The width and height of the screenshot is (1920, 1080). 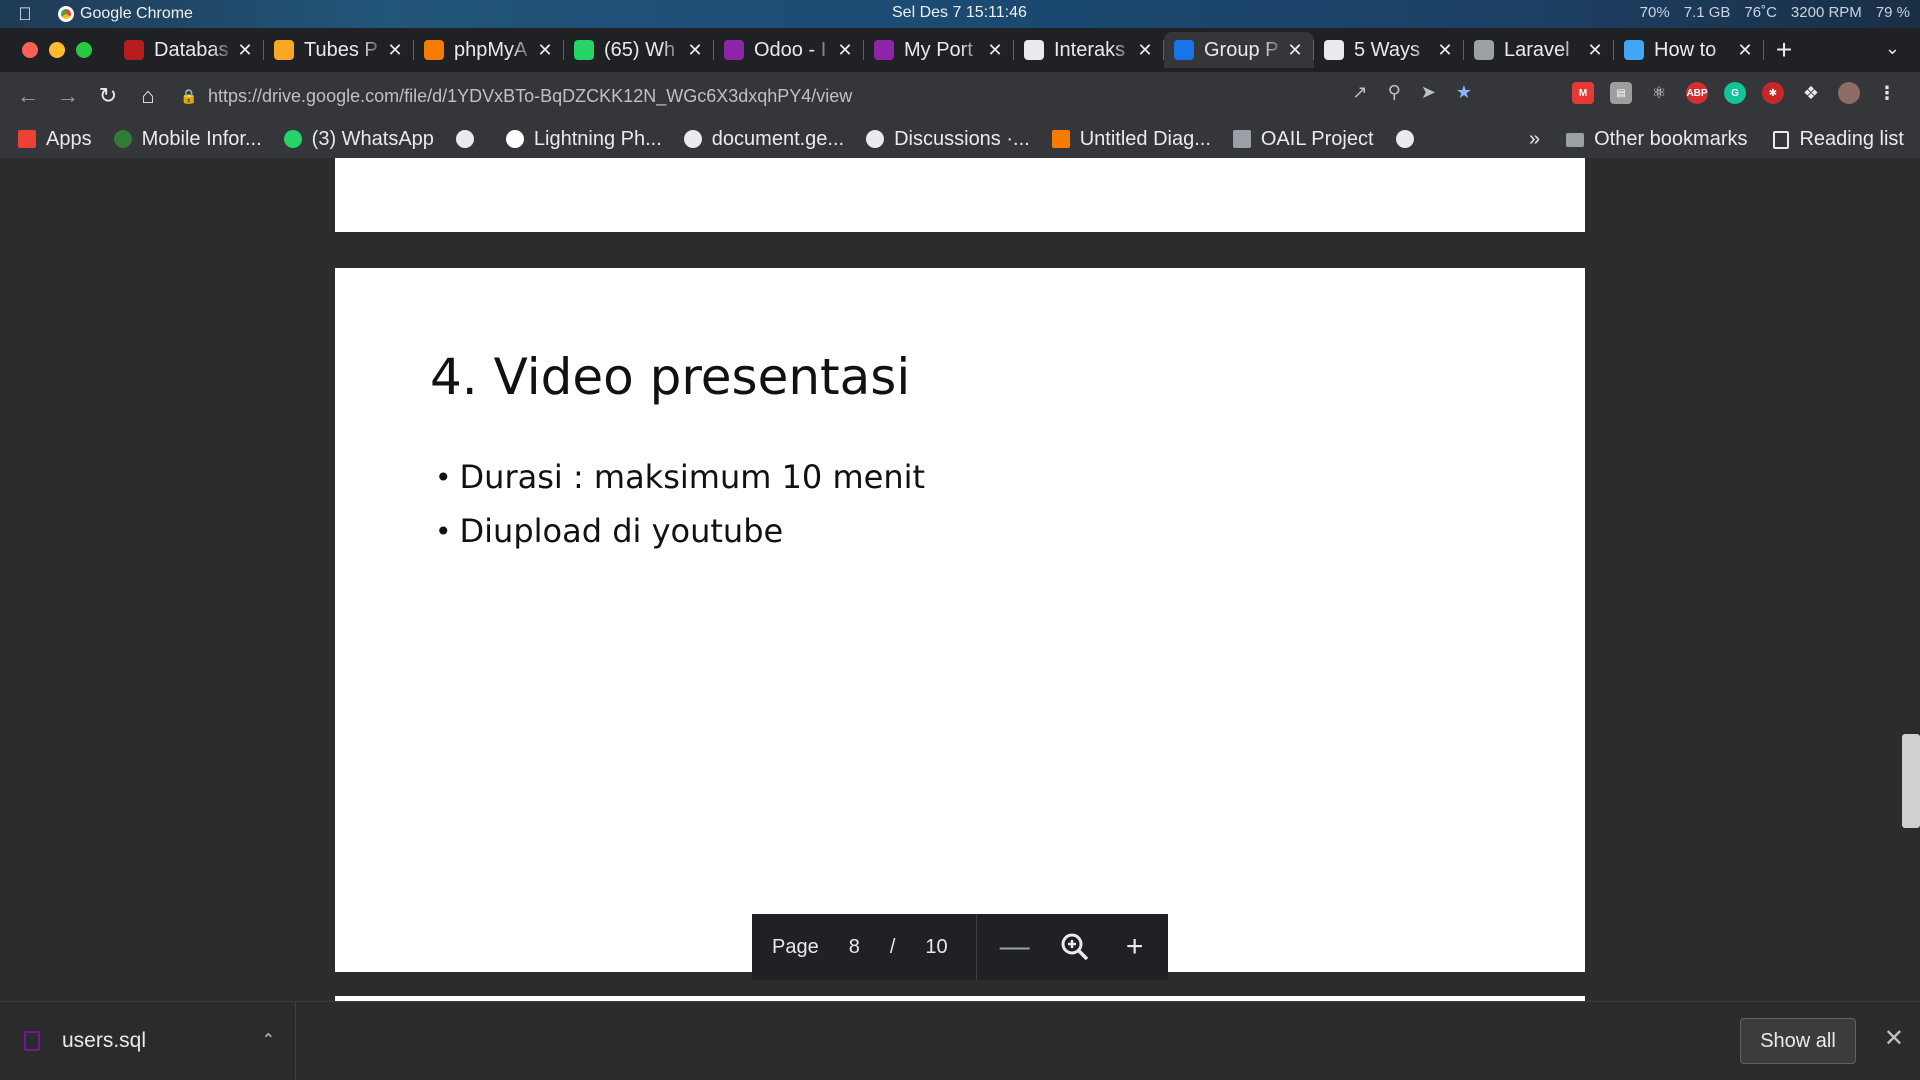 What do you see at coordinates (1887, 93) in the screenshot?
I see `chrome-menu-icon: ⋮` at bounding box center [1887, 93].